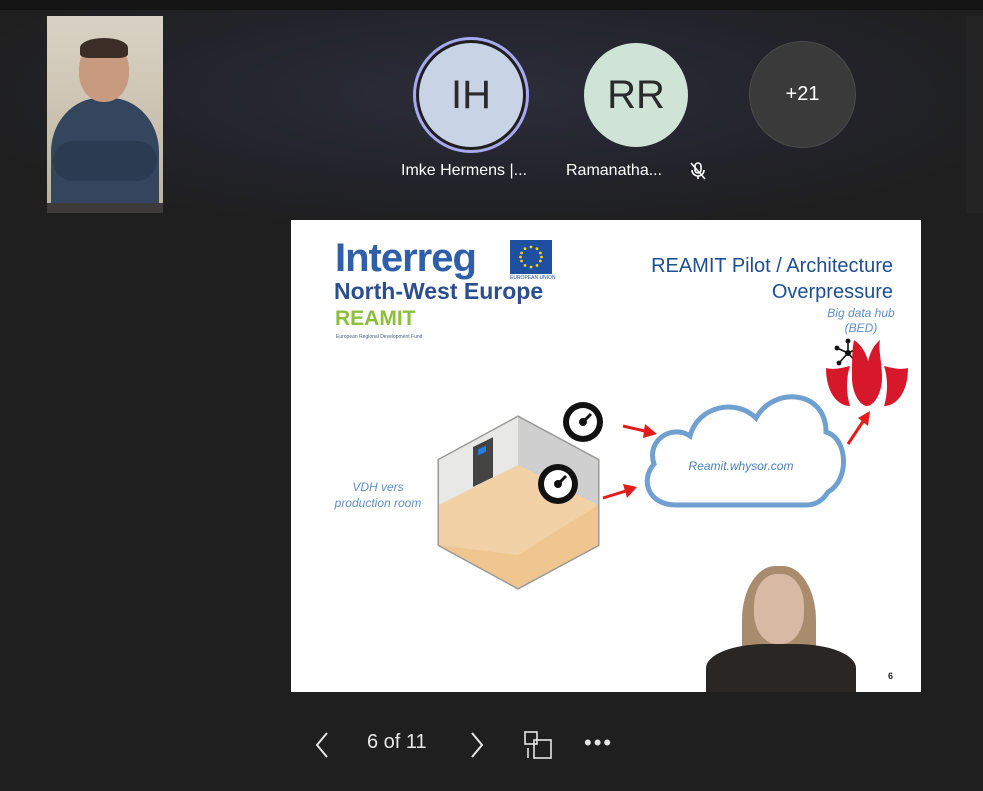 This screenshot has height=791, width=983. I want to click on avatar-initials: RR, so click(636, 94).